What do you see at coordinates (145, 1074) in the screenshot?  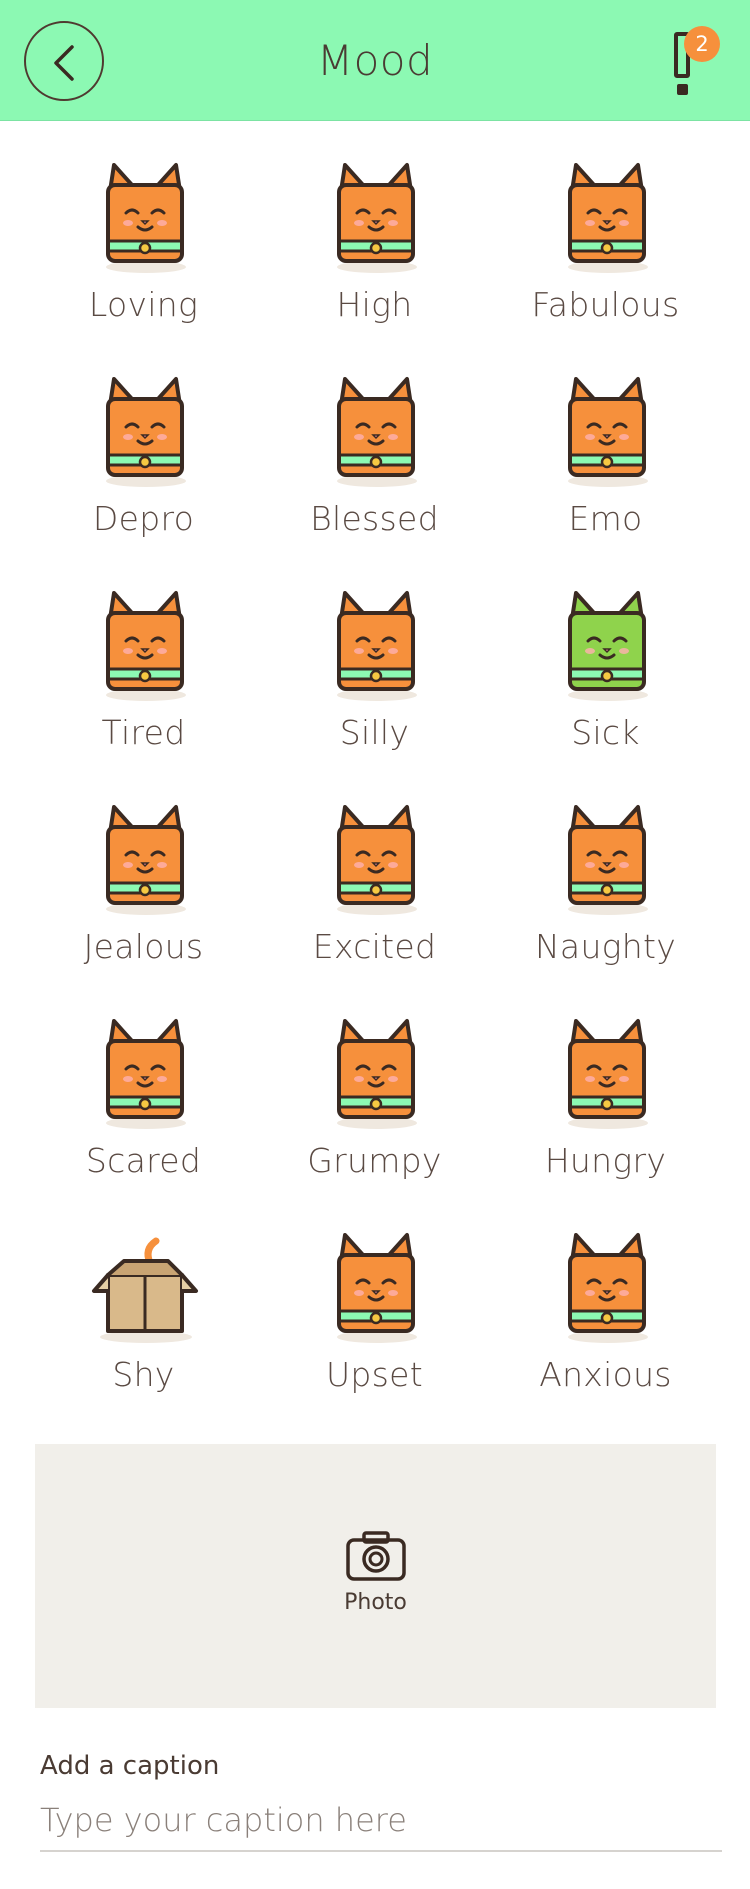 I see `cat-scared-icon` at bounding box center [145, 1074].